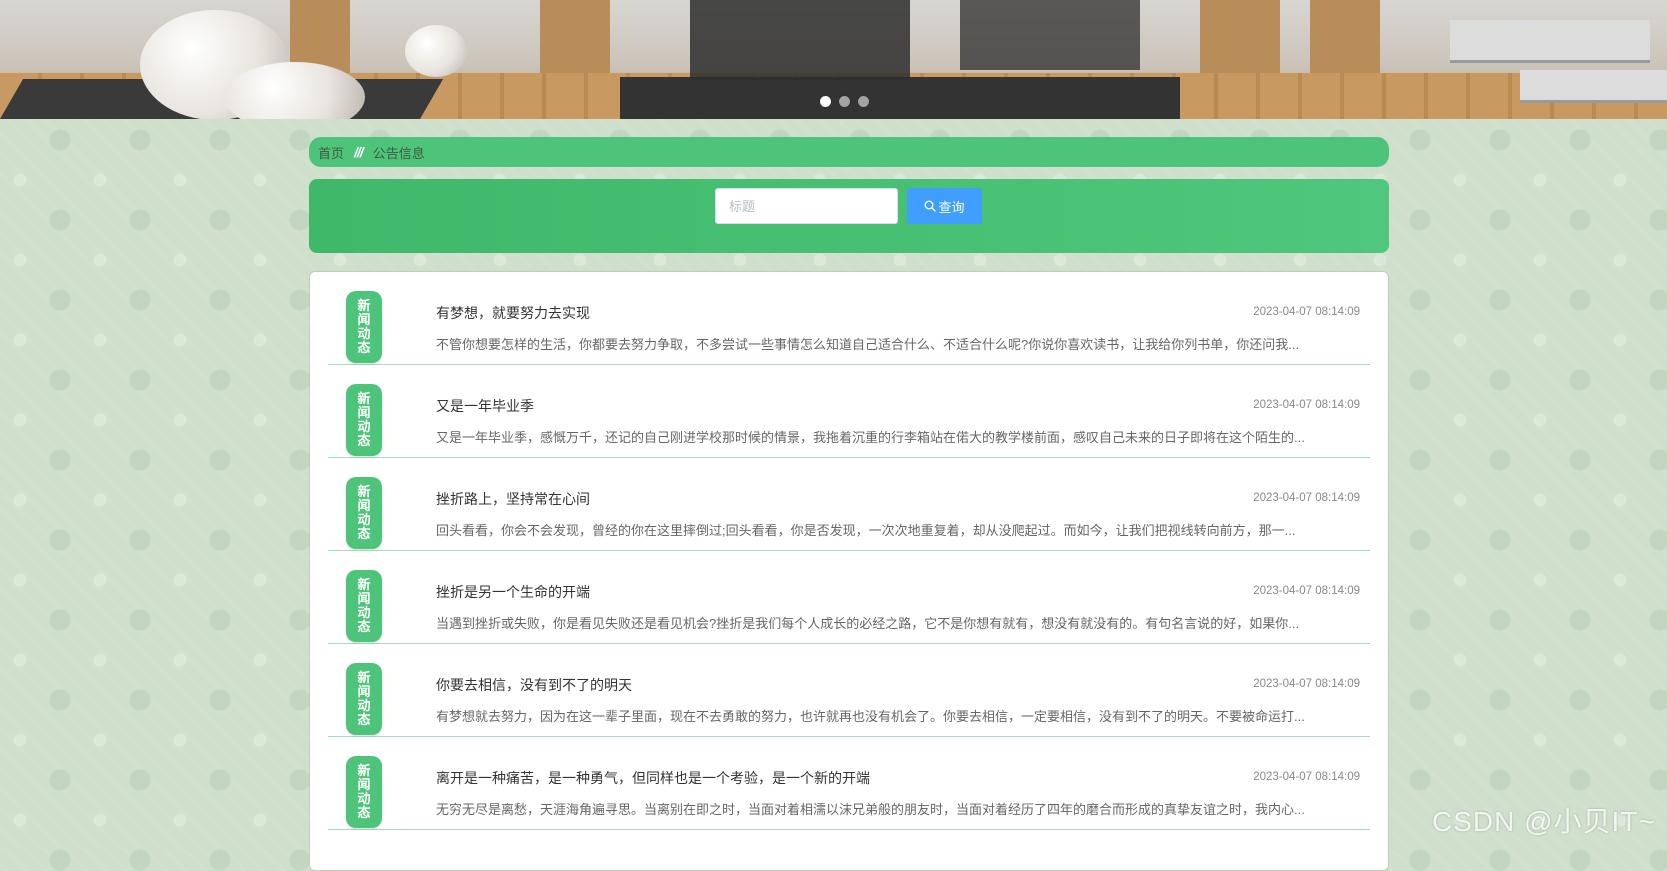 This screenshot has height=871, width=1667. I want to click on banner-carousel, so click(833, 59).